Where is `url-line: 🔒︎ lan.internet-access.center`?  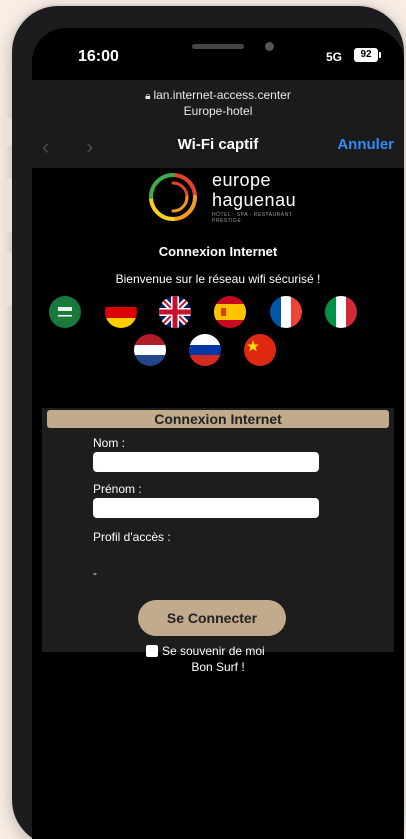 url-line: 🔒︎ lan.internet-access.center is located at coordinates (218, 95).